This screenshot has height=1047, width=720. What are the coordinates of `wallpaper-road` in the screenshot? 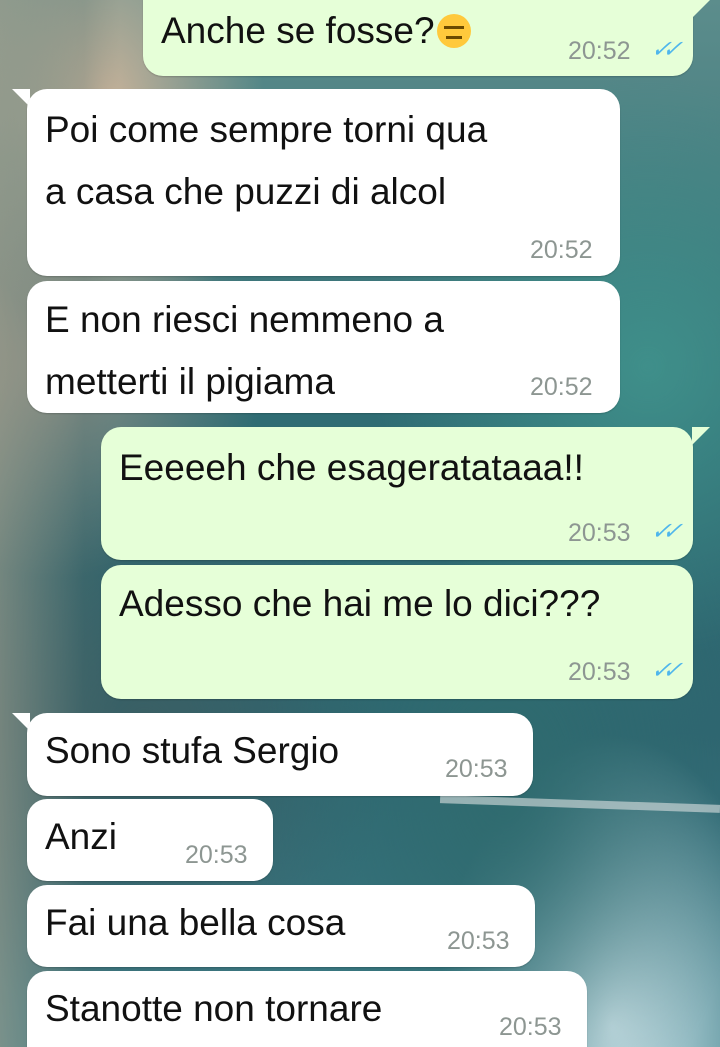 It's located at (579, 804).